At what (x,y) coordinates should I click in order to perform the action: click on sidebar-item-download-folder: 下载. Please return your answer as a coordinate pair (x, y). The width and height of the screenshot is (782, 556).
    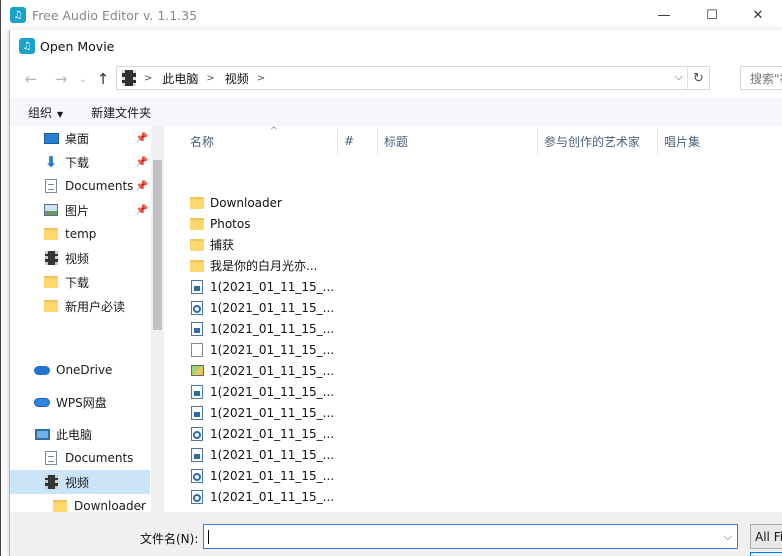
    Looking at the image, I should click on (80, 282).